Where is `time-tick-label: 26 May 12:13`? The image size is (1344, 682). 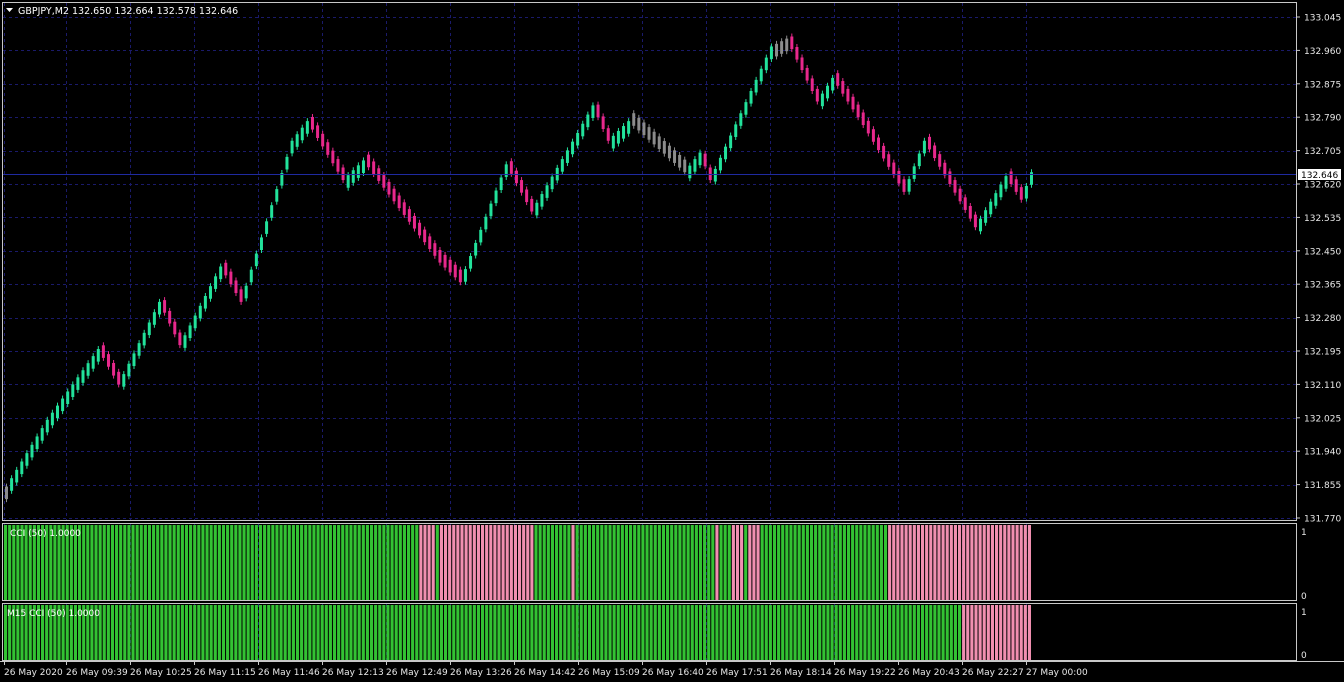
time-tick-label: 26 May 12:13 is located at coordinates (353, 673).